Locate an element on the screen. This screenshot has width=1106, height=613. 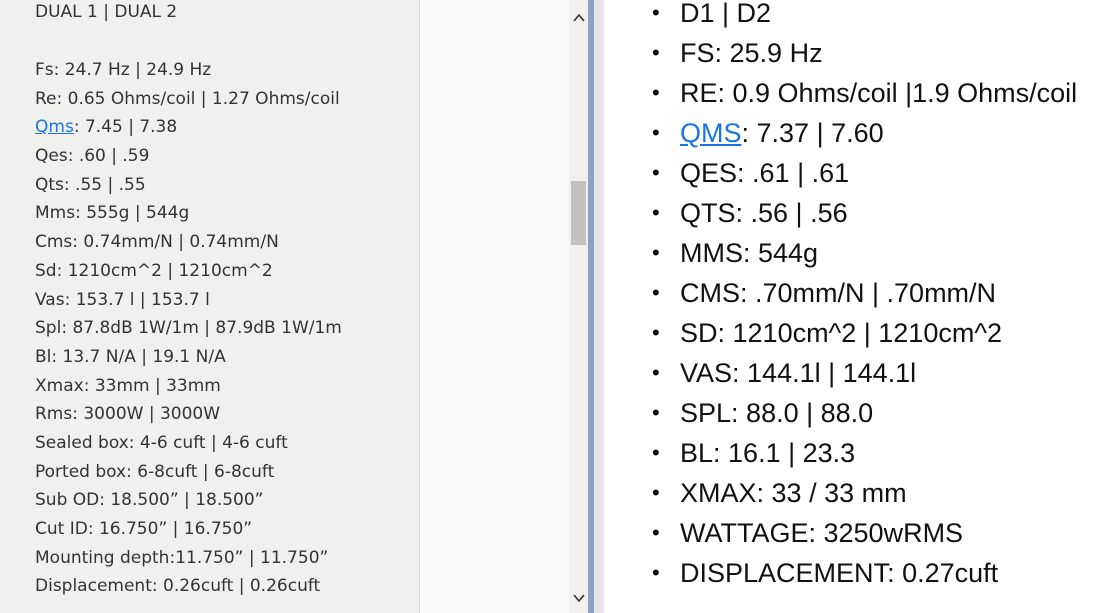
left-panel-header: DUAL 1 | DUAL 2 is located at coordinates (106, 12).